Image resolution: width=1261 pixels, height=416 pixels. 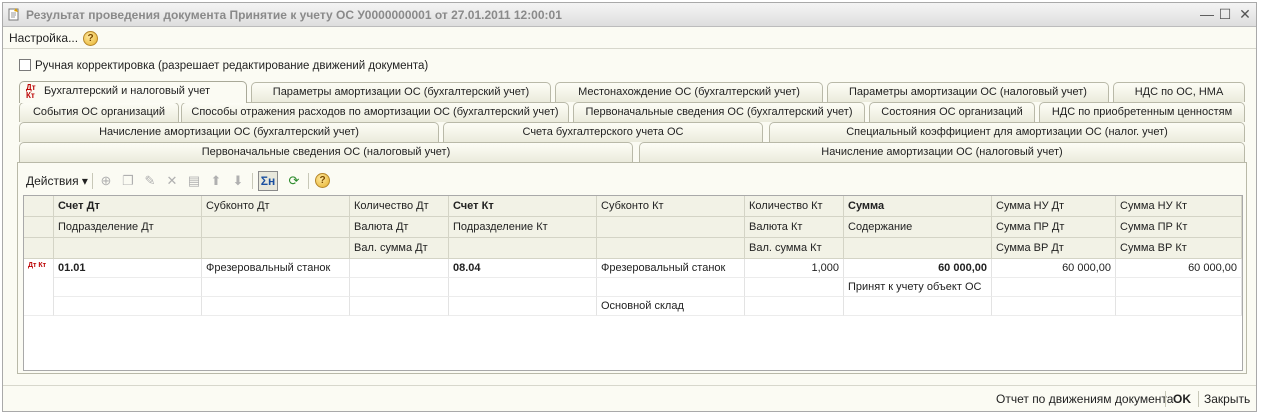 I want to click on document-posted-icon, so click(x=14, y=14).